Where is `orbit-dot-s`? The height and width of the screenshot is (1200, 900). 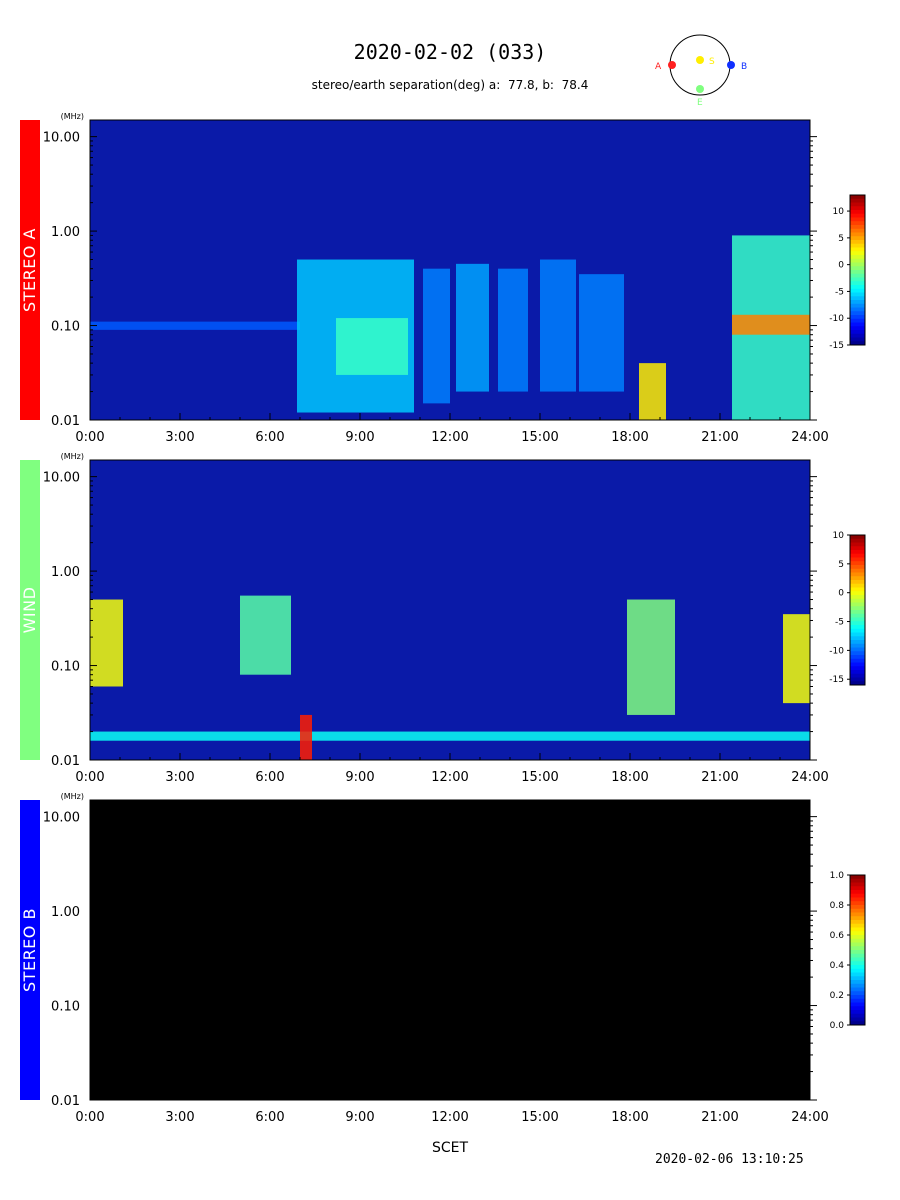
orbit-dot-s is located at coordinates (700, 60).